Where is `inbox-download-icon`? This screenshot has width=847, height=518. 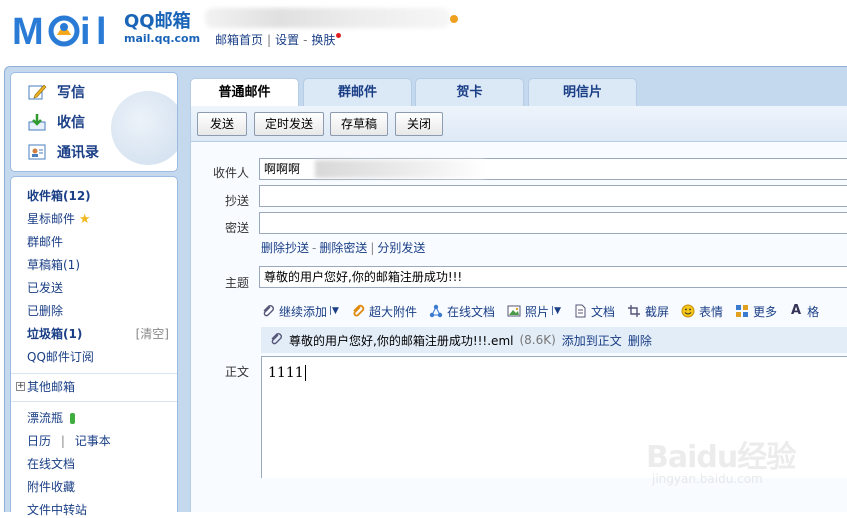
inbox-download-icon is located at coordinates (37, 122).